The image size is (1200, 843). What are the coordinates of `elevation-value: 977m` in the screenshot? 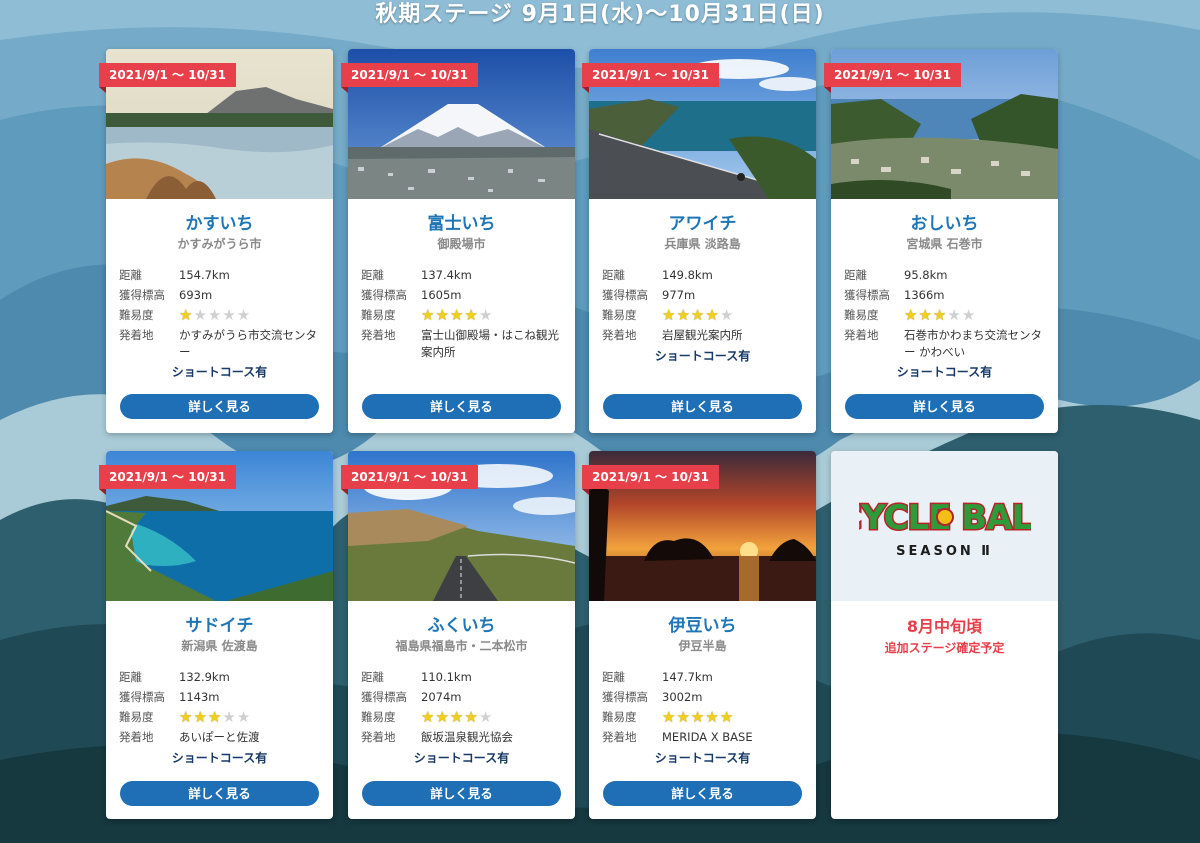 It's located at (679, 294).